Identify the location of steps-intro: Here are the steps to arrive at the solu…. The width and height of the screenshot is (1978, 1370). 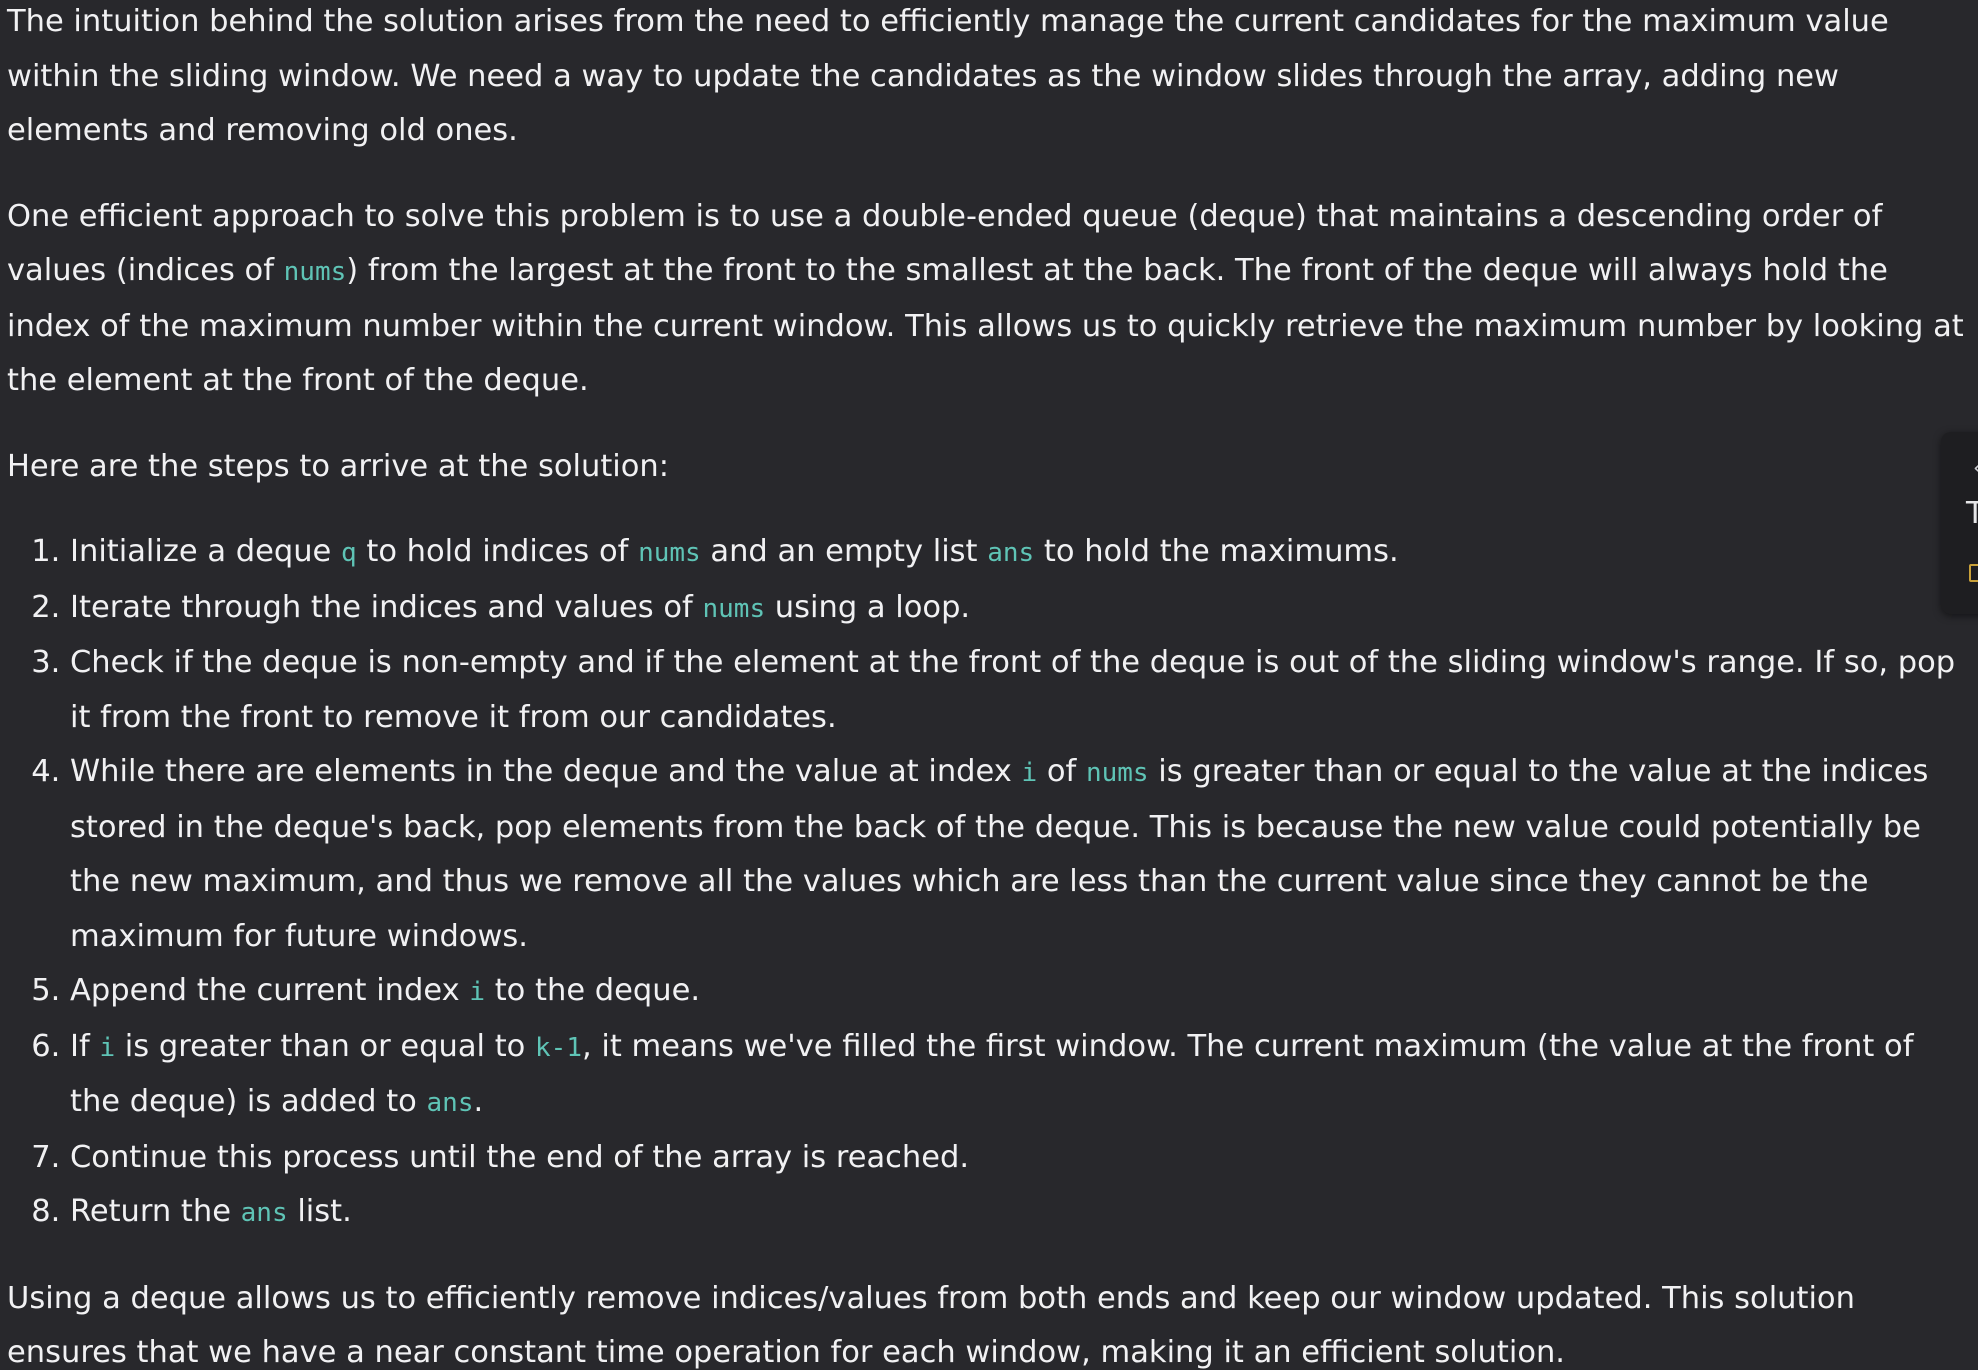
(338, 466).